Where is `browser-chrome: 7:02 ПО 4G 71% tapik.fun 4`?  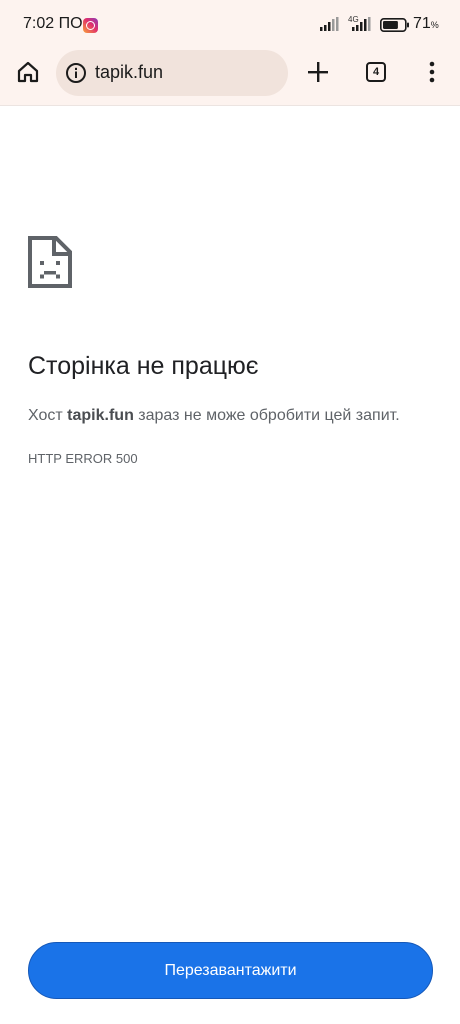
browser-chrome: 7:02 ПО 4G 71% tapik.fun 4 is located at coordinates (230, 53).